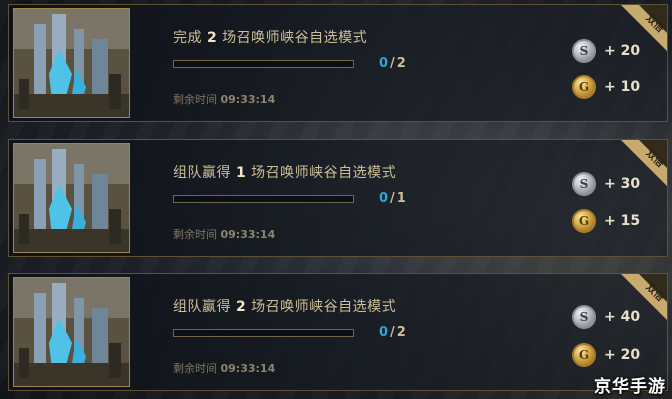 This screenshot has height=399, width=672. What do you see at coordinates (285, 173) in the screenshot?
I see `mission-title: 组队赢得 1 场召唤师峡谷自选模式` at bounding box center [285, 173].